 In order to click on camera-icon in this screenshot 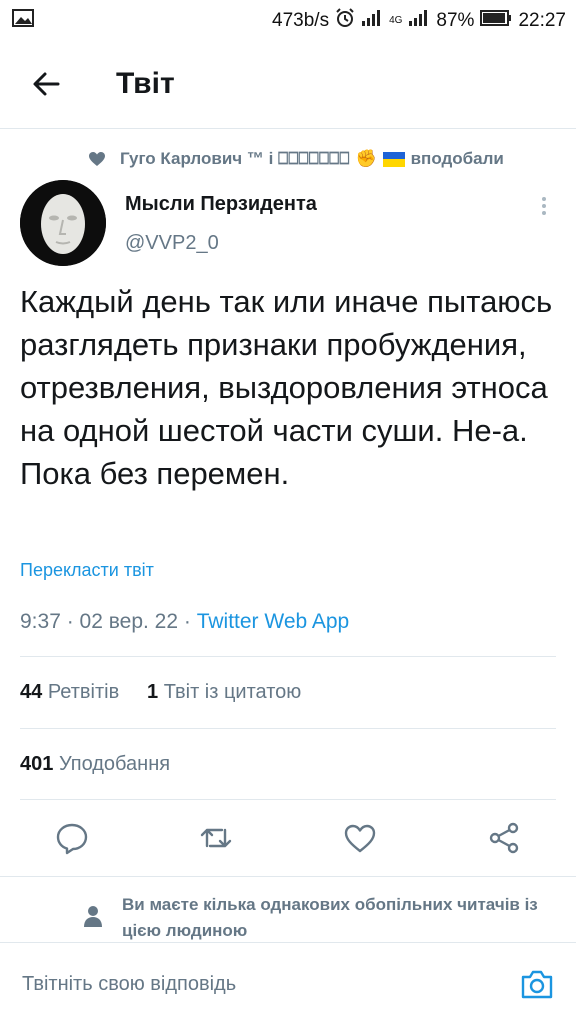, I will do `click(537, 984)`.